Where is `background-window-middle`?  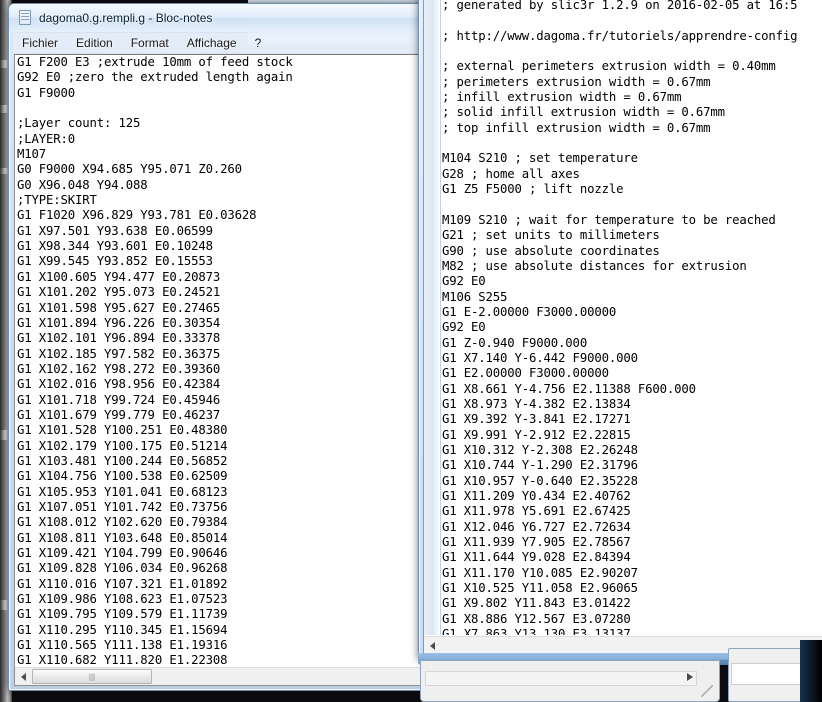
background-window-middle is located at coordinates (570, 681).